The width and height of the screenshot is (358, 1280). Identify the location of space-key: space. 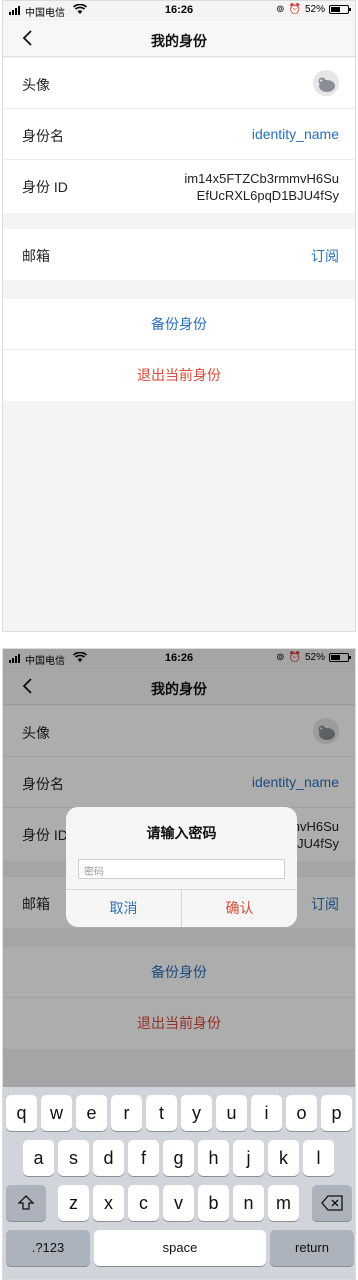
(180, 1248).